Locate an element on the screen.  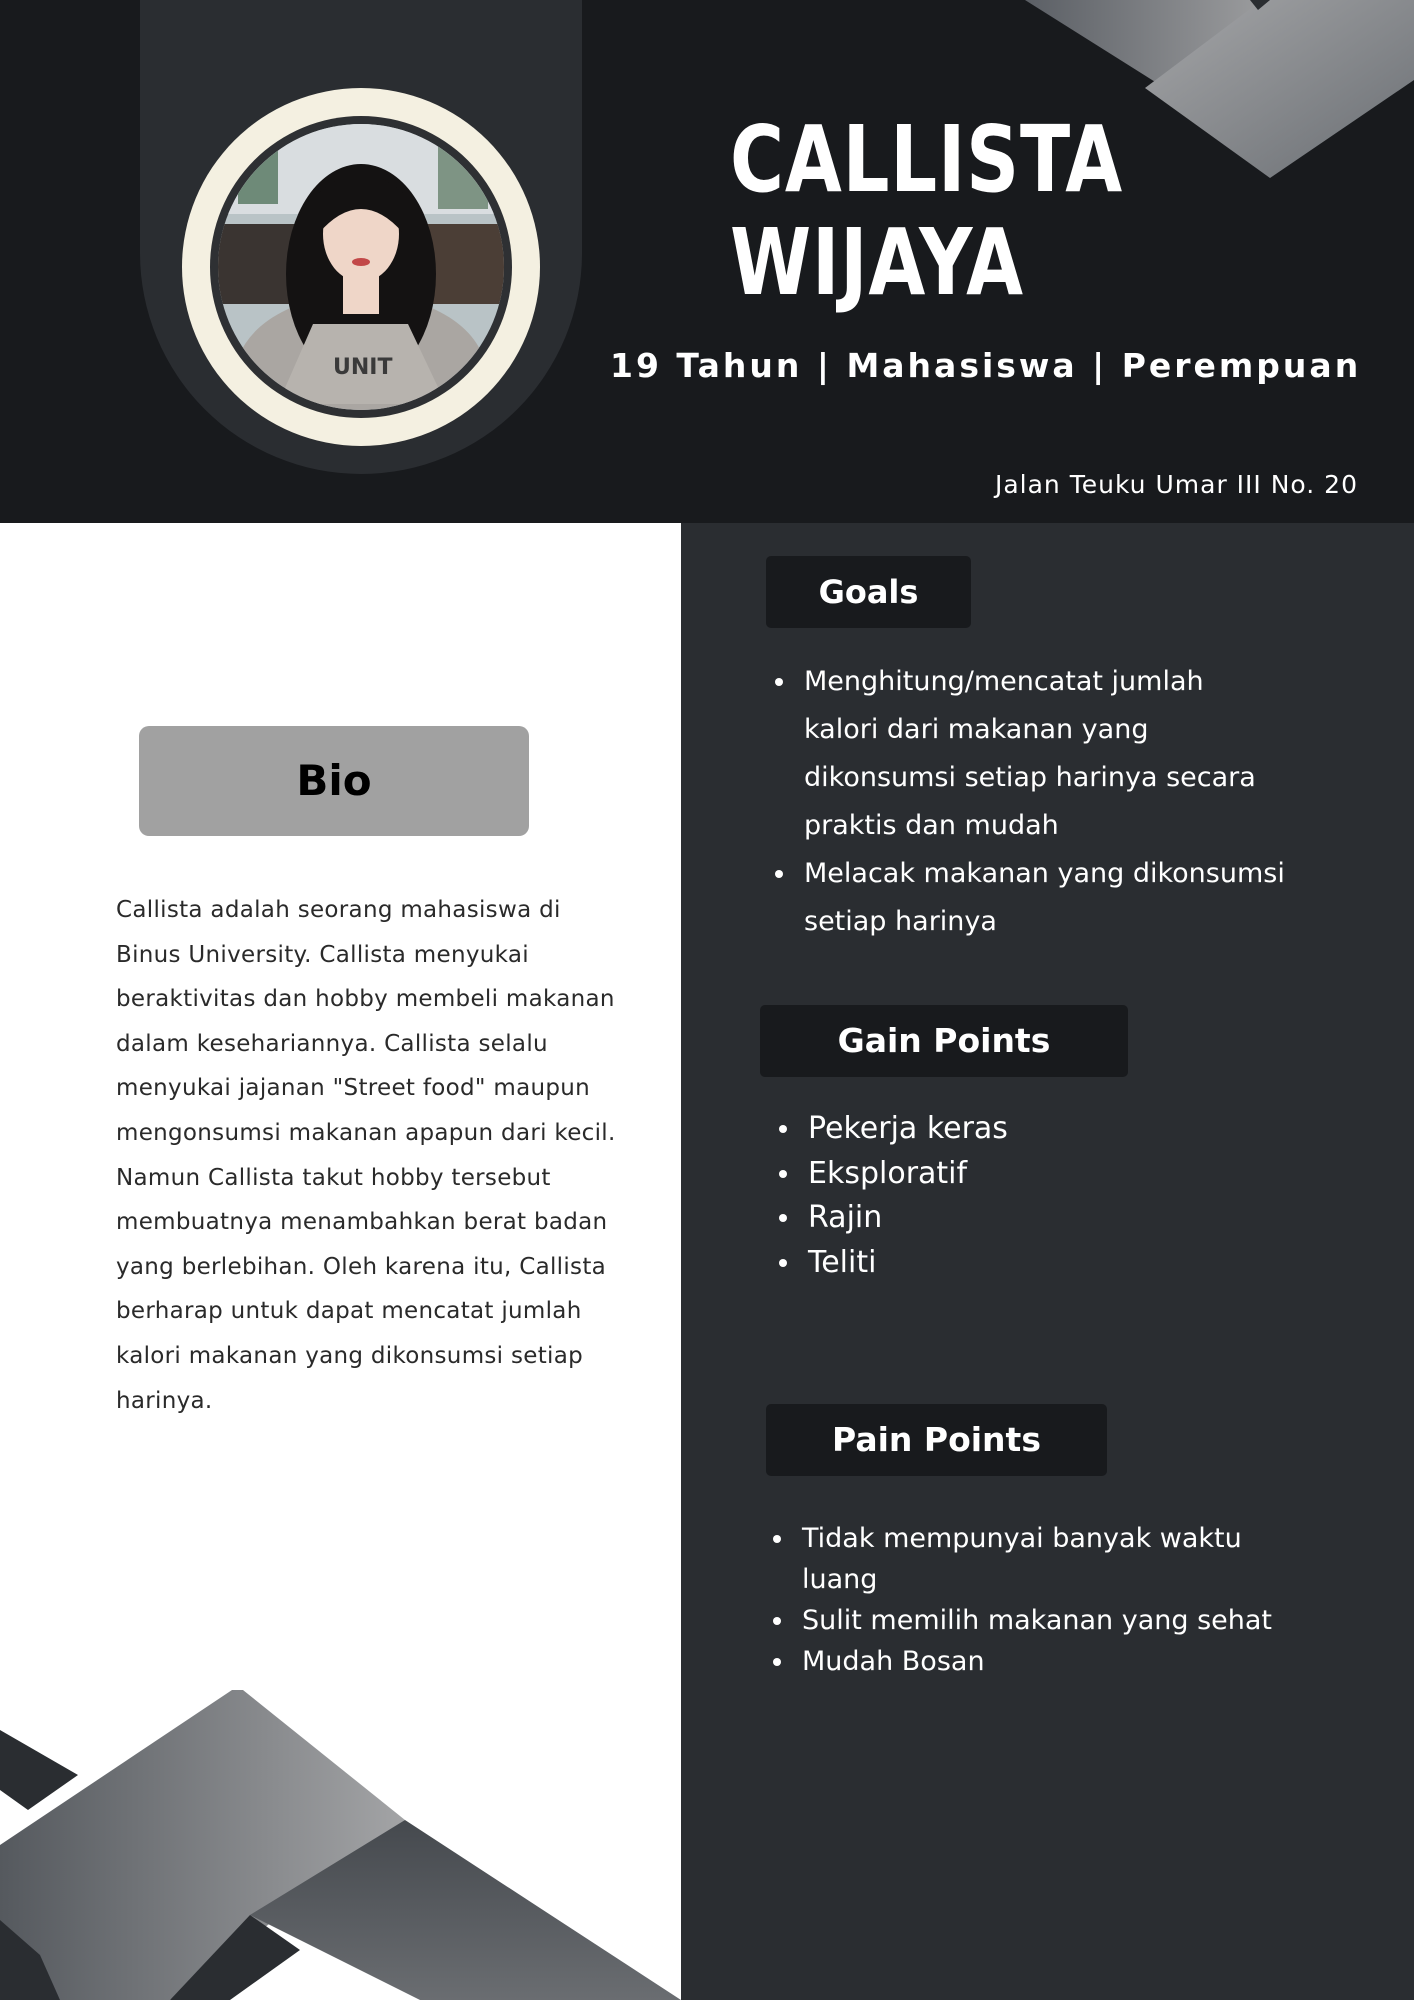
persona-address: Jalan Teuku Umar III No. 20 is located at coordinates (1176, 484).